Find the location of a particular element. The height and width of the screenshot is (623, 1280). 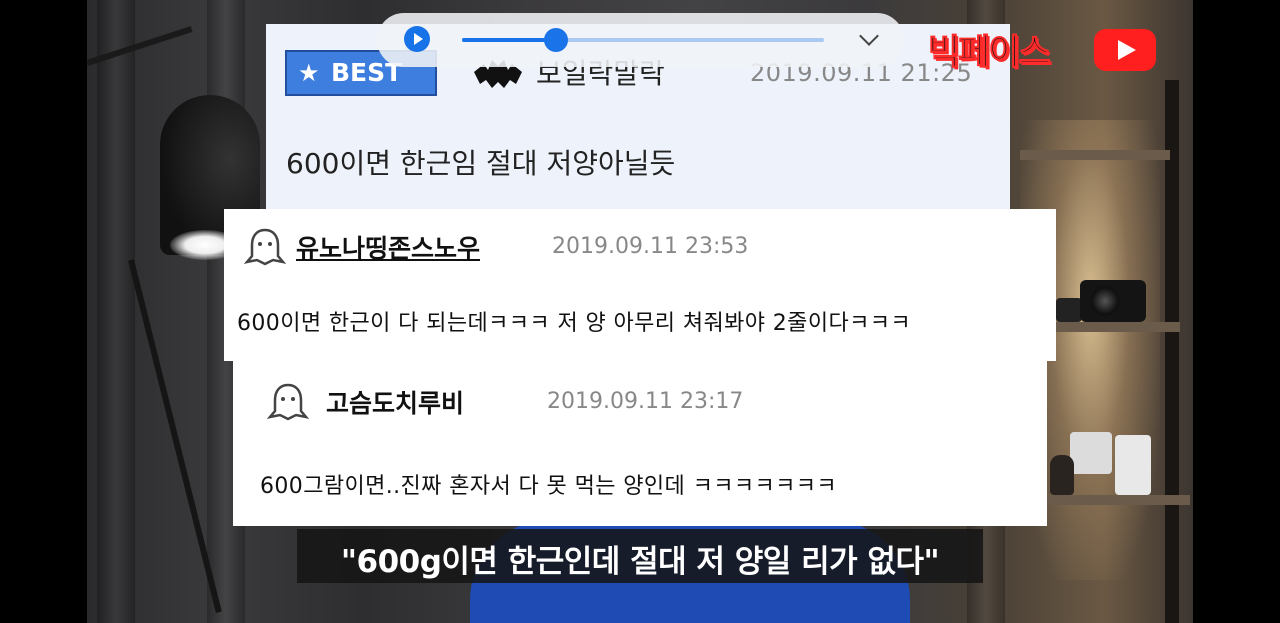

progress-fill is located at coordinates (509, 40).